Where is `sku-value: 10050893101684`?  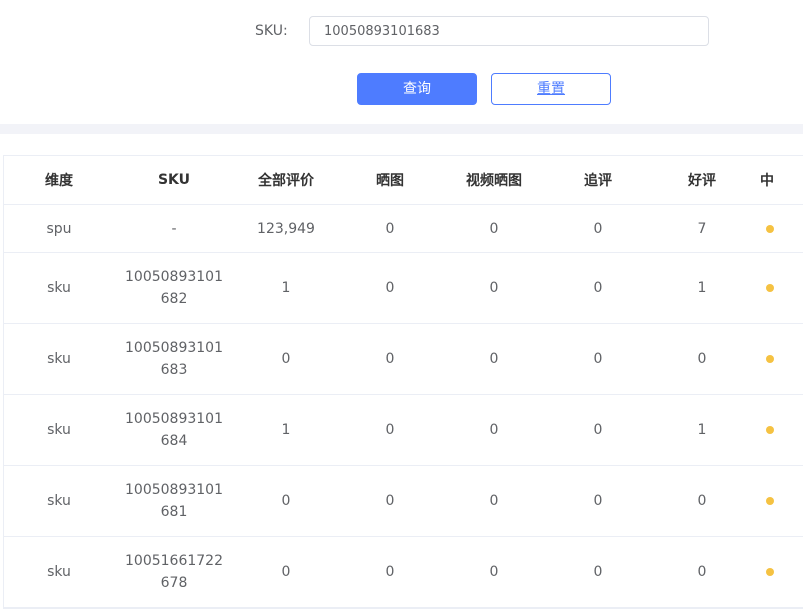
sku-value: 10050893101684 is located at coordinates (174, 430).